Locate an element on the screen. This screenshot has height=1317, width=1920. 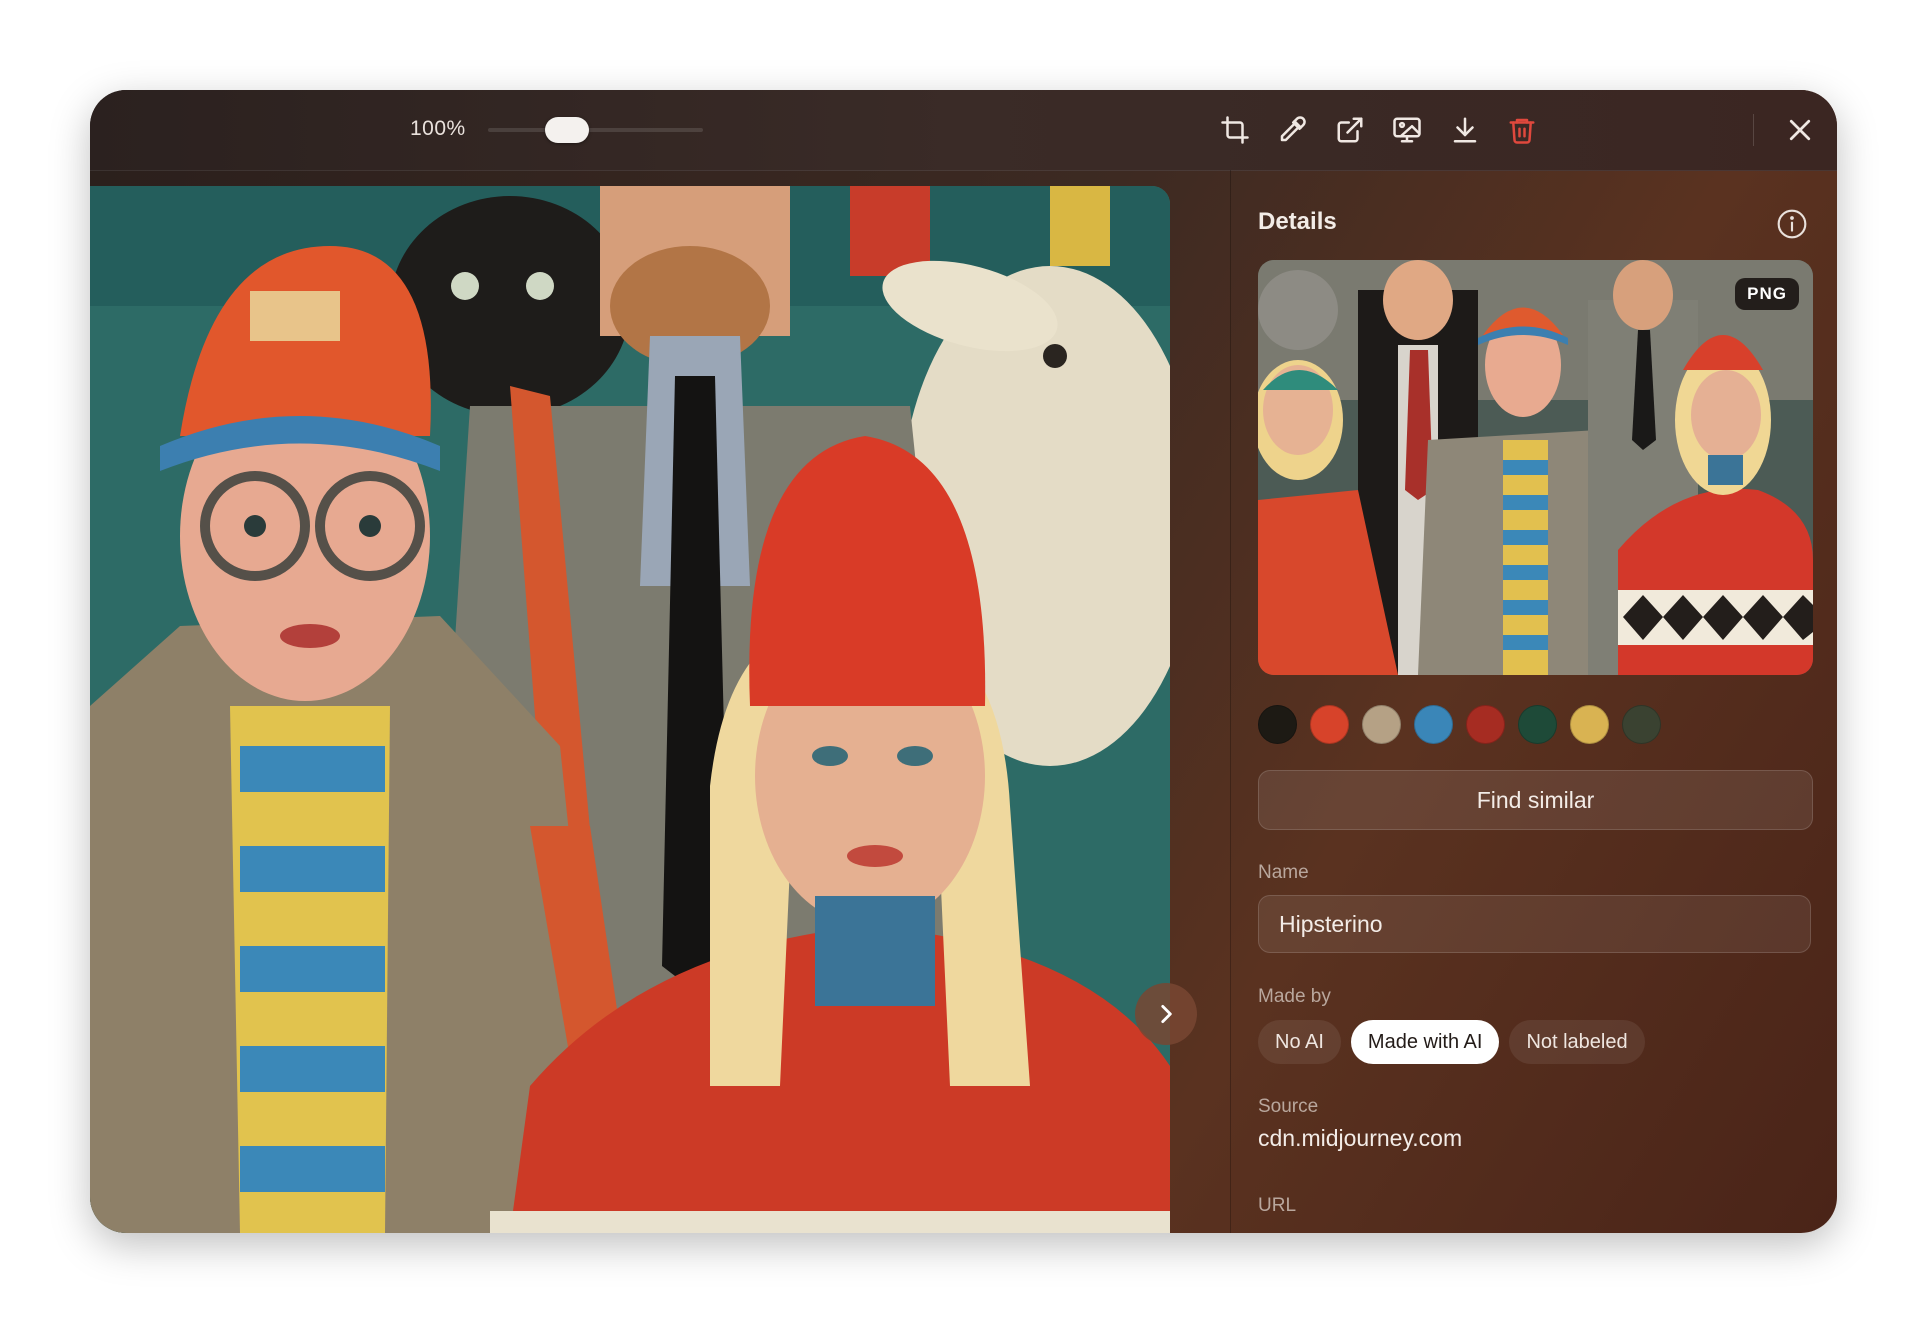
crop-button is located at coordinates (1235, 130).